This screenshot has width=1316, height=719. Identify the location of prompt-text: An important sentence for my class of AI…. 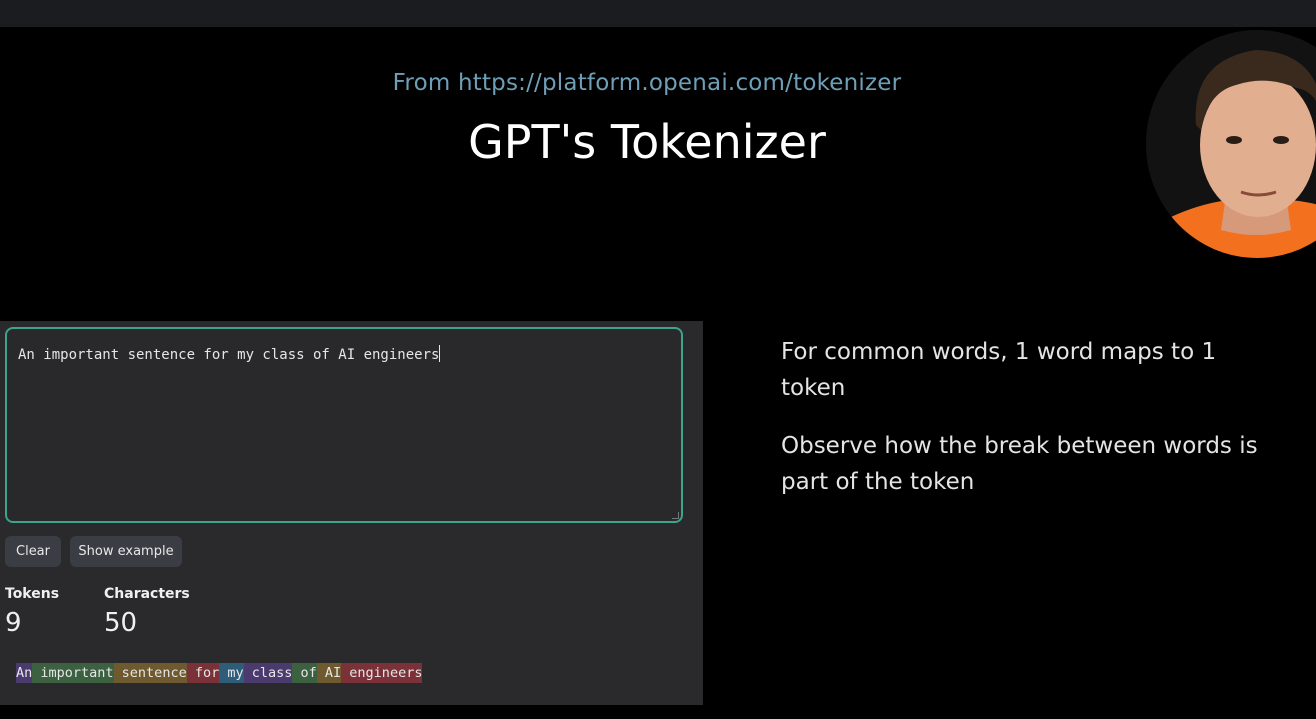
(229, 354).